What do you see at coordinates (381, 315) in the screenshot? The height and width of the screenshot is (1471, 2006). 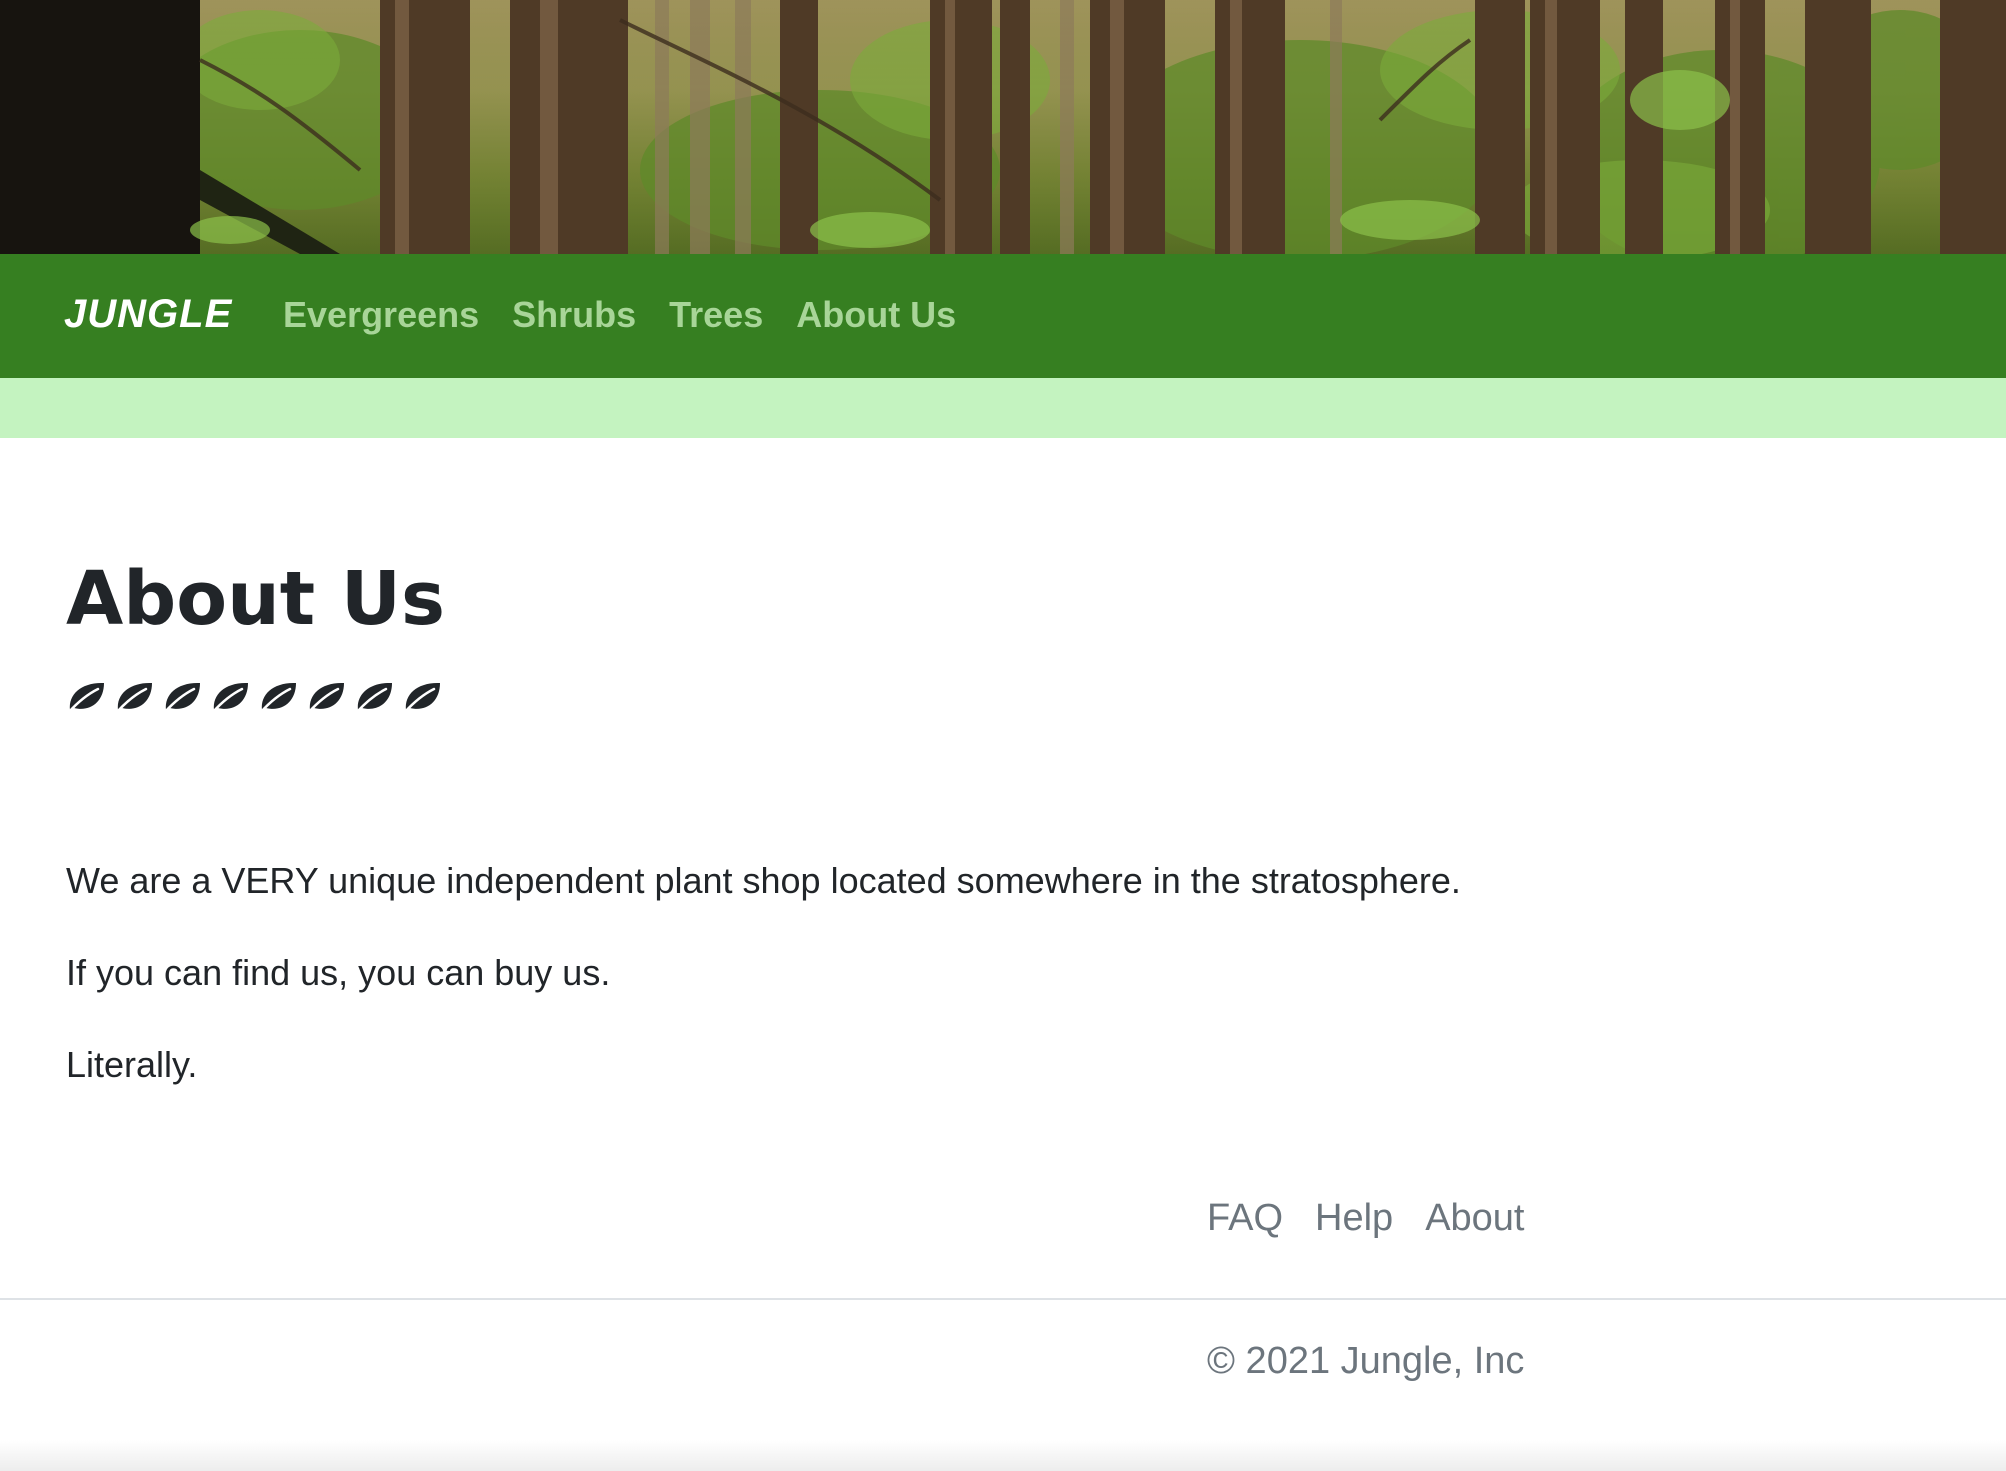 I see `nav-link-evergreens: Evergreens` at bounding box center [381, 315].